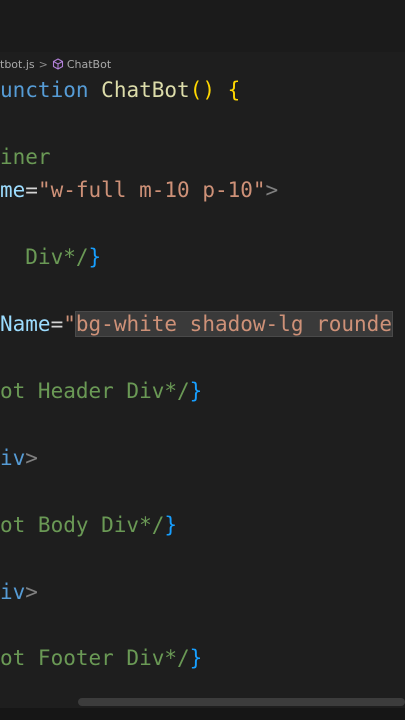  I want to click on code-line-5: Name="bg-white shadow-lg rounde, so click(196, 324).